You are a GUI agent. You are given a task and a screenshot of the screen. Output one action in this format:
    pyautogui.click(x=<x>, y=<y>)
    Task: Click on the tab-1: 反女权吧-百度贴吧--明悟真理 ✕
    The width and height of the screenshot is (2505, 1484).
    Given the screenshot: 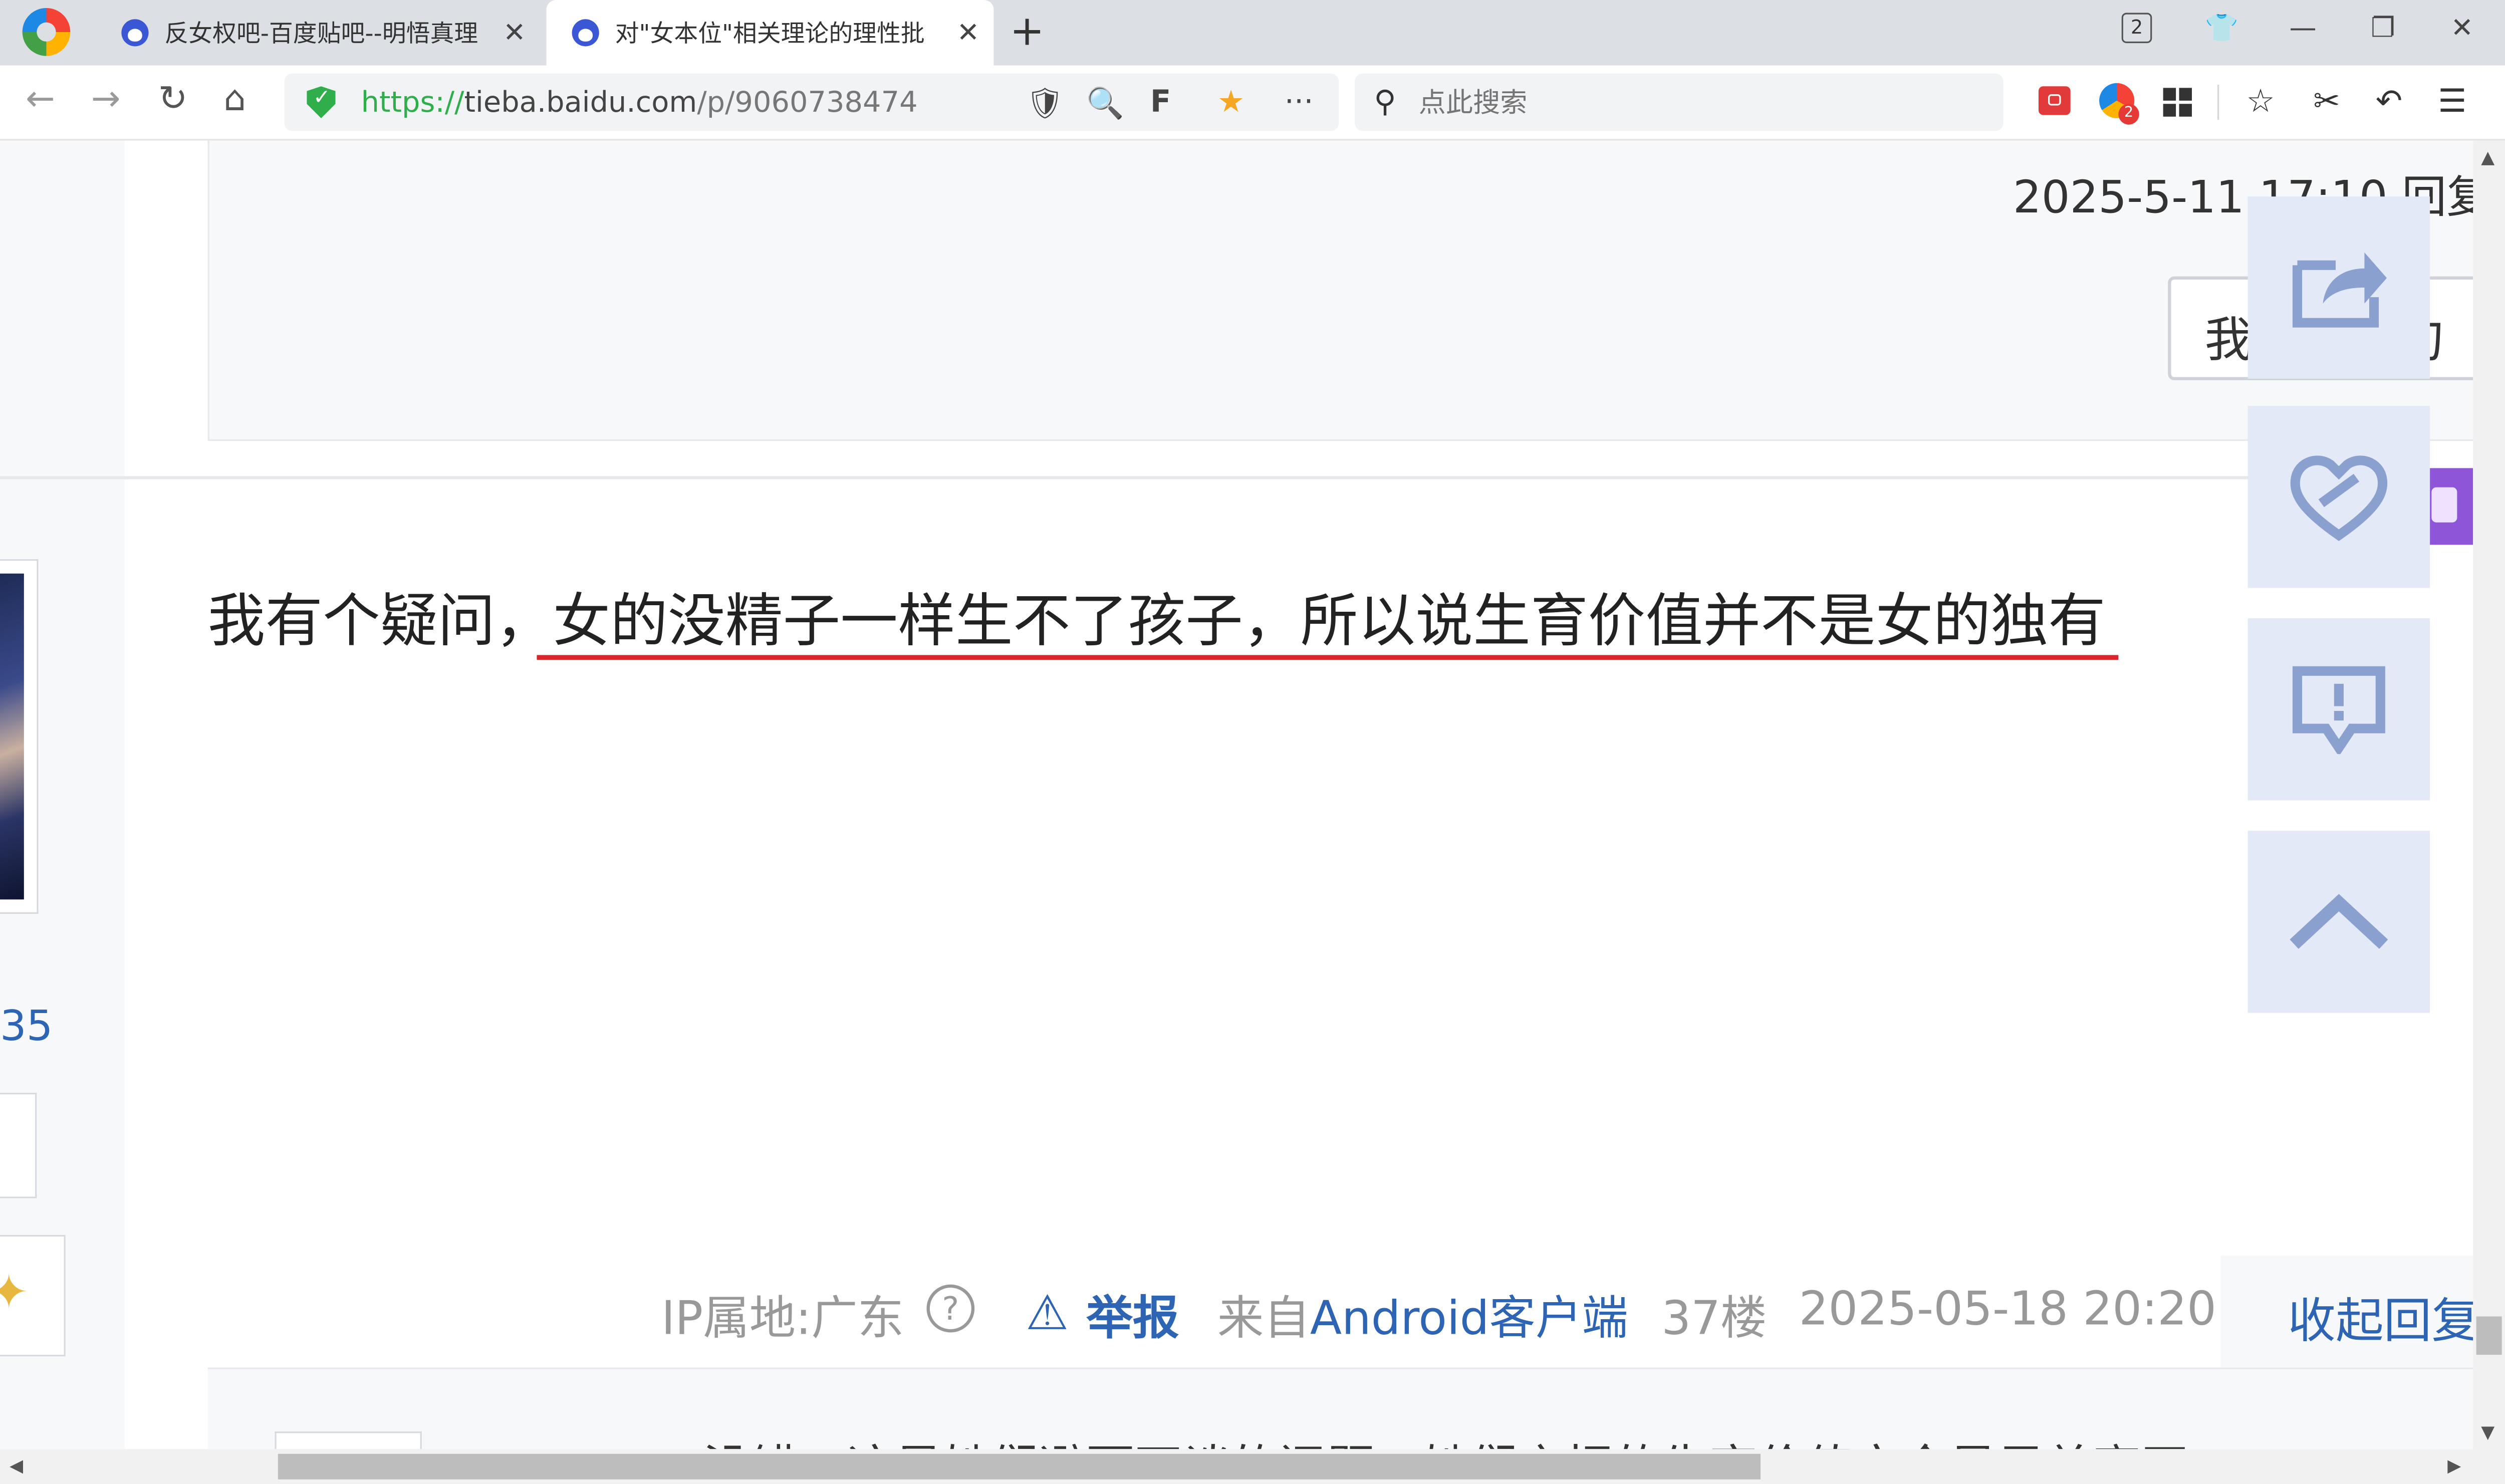 What is the action you would take?
    pyautogui.click(x=330, y=33)
    